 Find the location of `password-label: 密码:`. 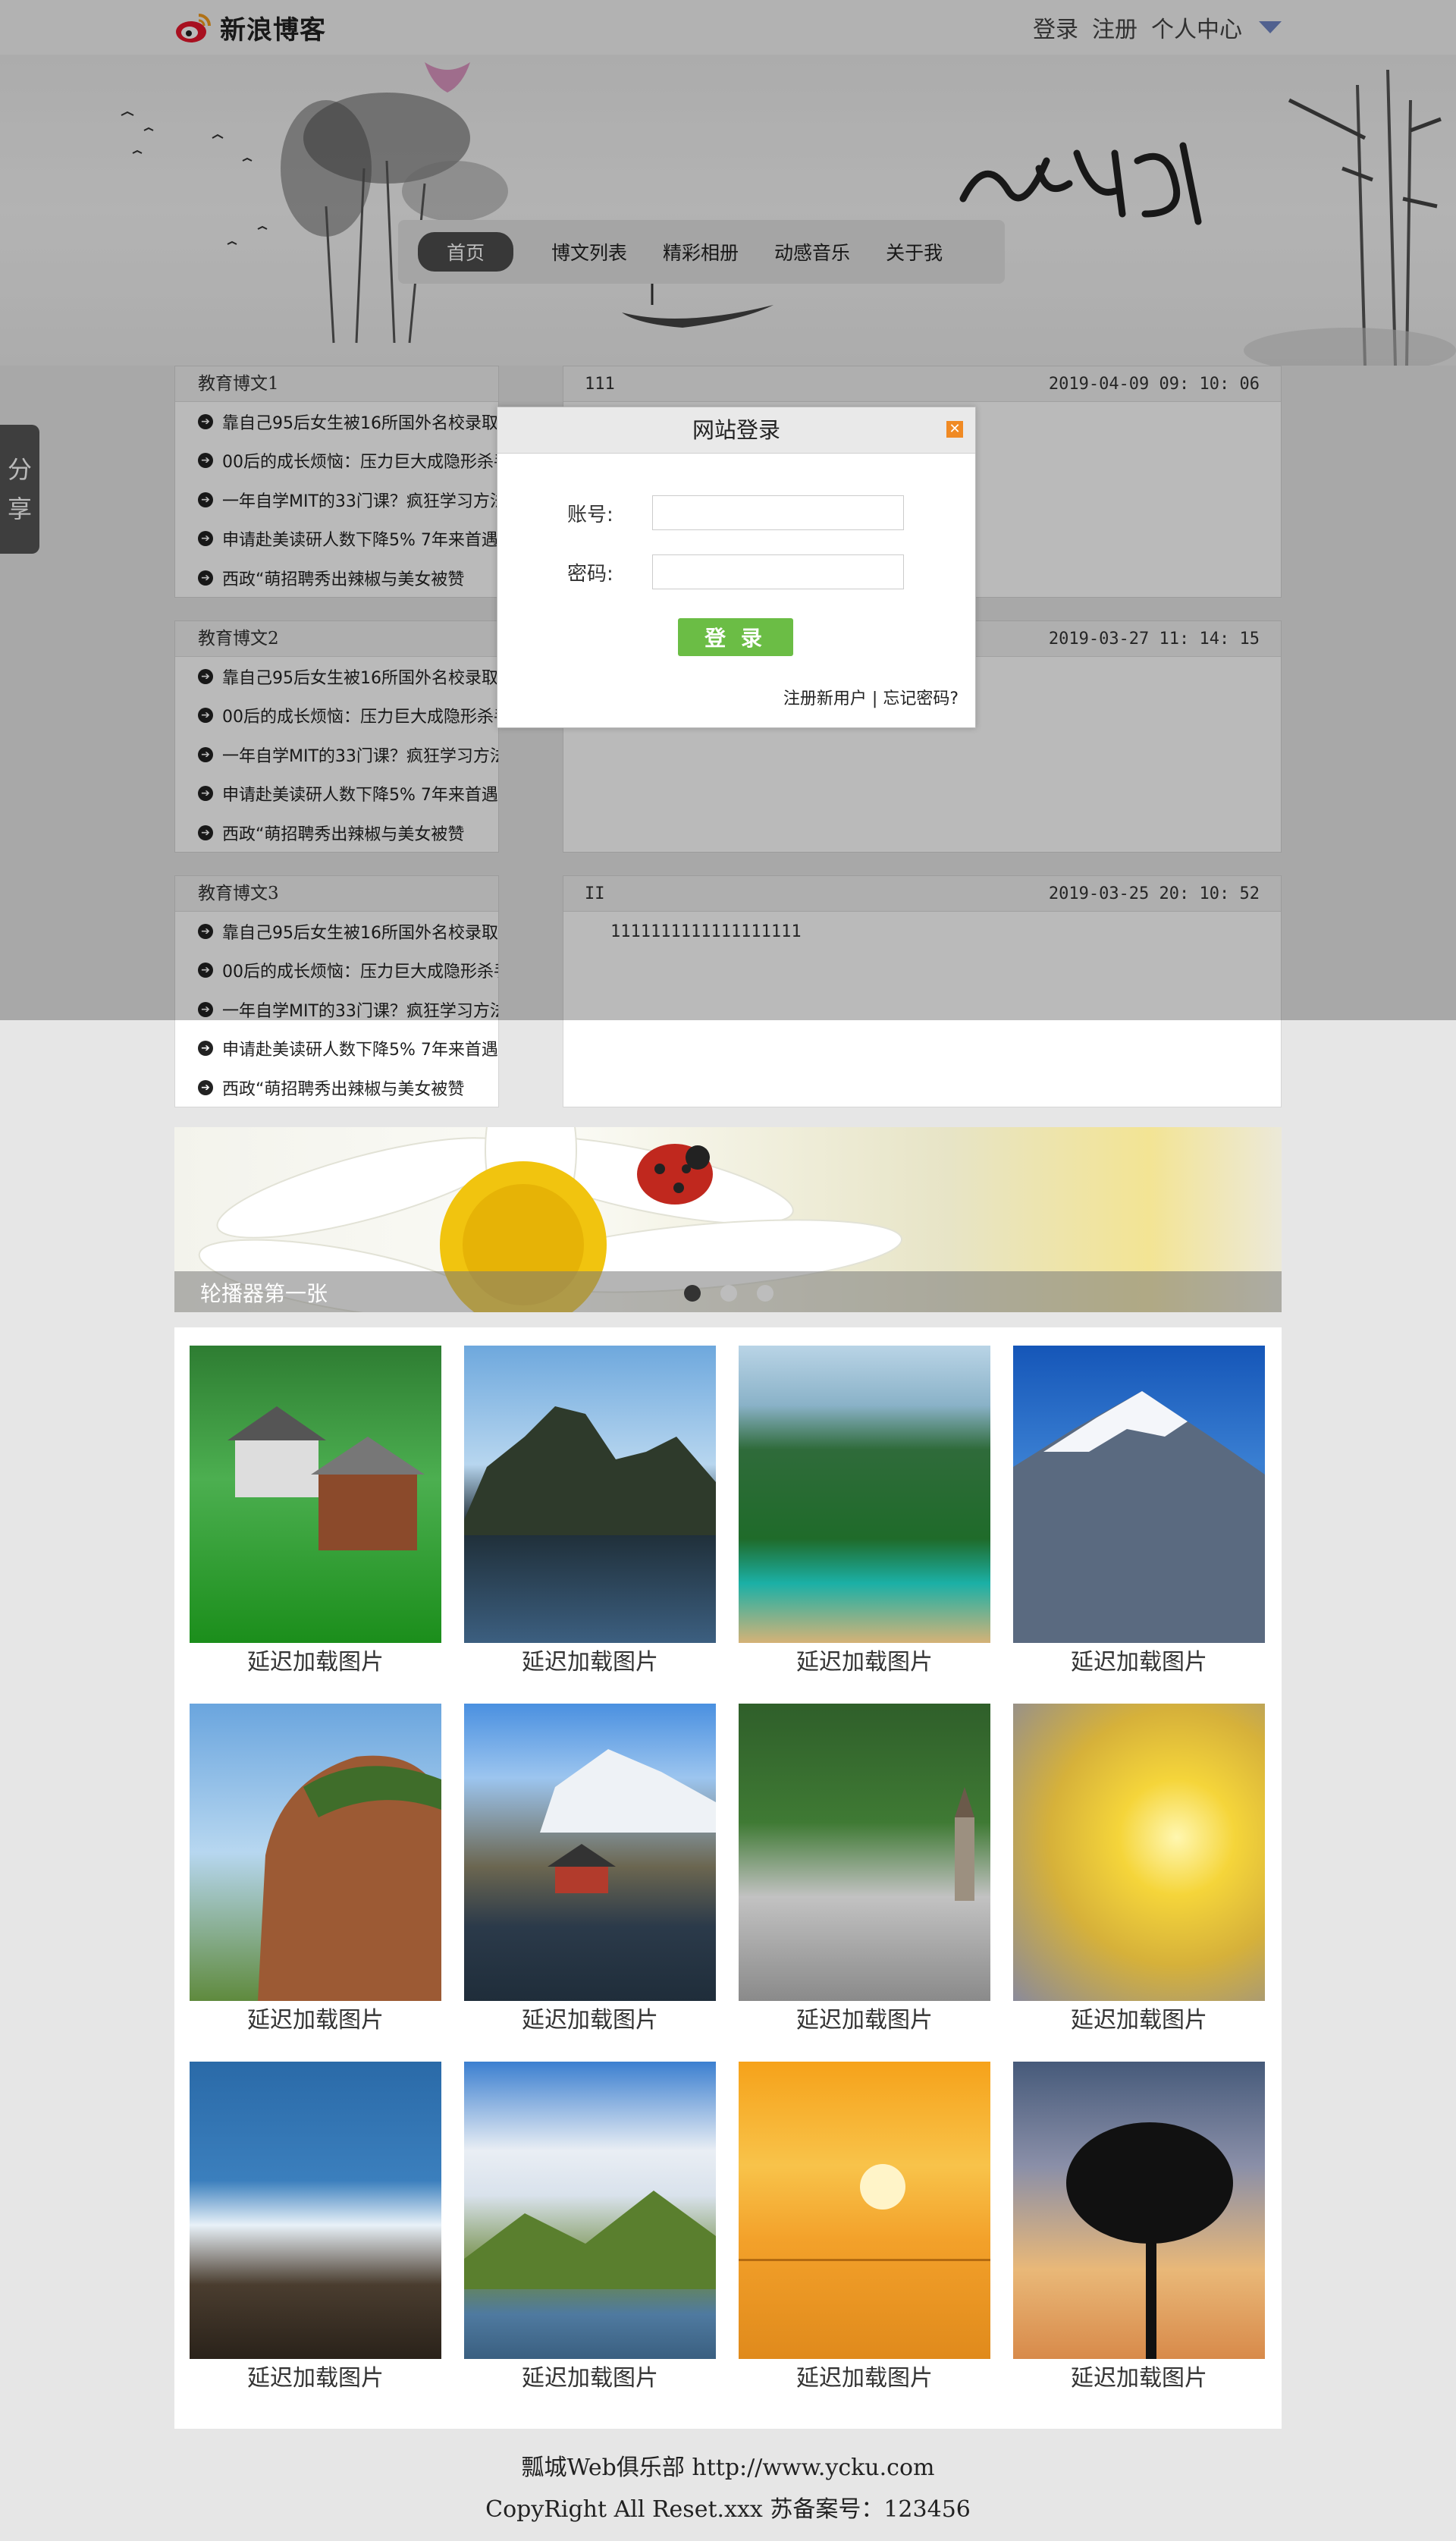

password-label: 密码: is located at coordinates (590, 574).